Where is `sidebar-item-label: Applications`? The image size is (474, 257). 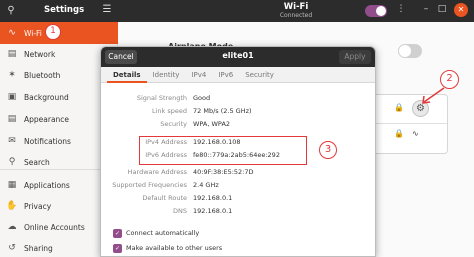 sidebar-item-label: Applications is located at coordinates (47, 185).